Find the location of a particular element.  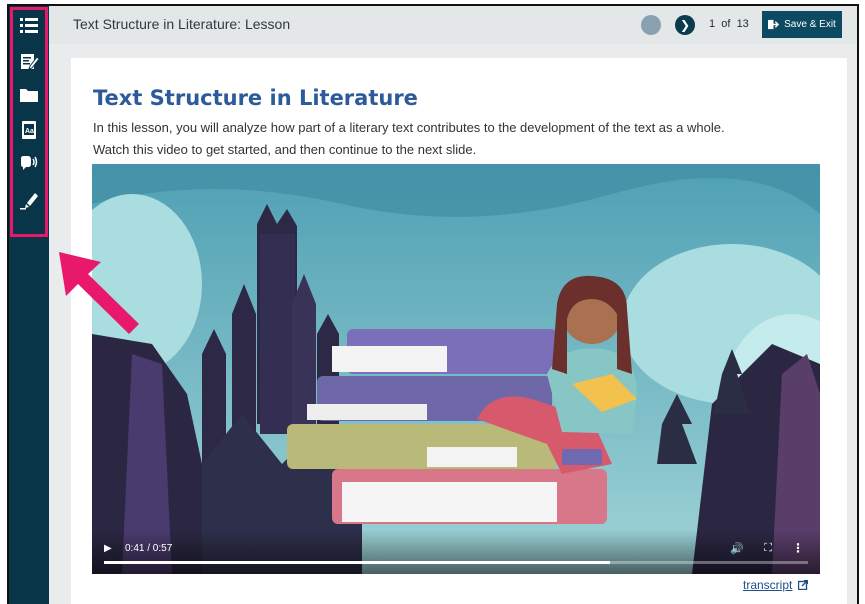

next-slide-button: ❯ is located at coordinates (685, 25).